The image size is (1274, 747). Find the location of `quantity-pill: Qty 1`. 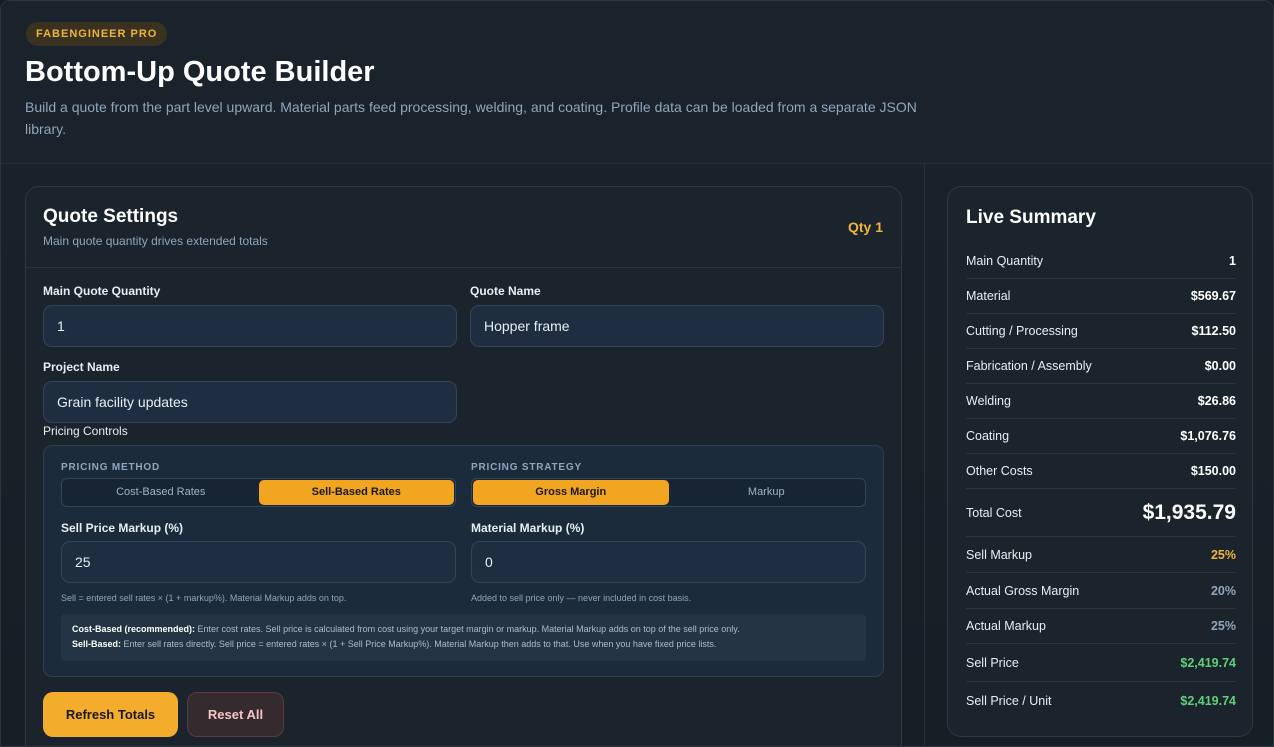

quantity-pill: Qty 1 is located at coordinates (865, 227).